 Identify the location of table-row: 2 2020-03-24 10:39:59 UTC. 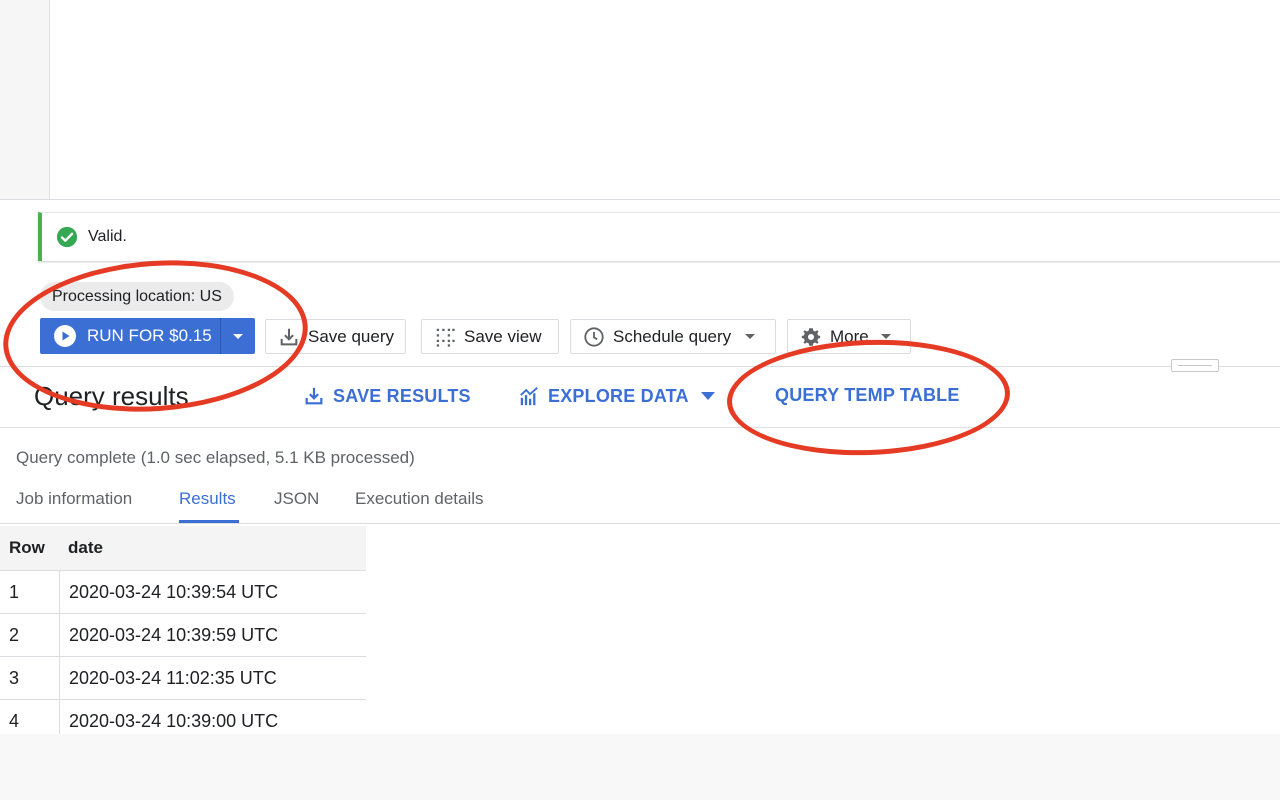
(183, 635).